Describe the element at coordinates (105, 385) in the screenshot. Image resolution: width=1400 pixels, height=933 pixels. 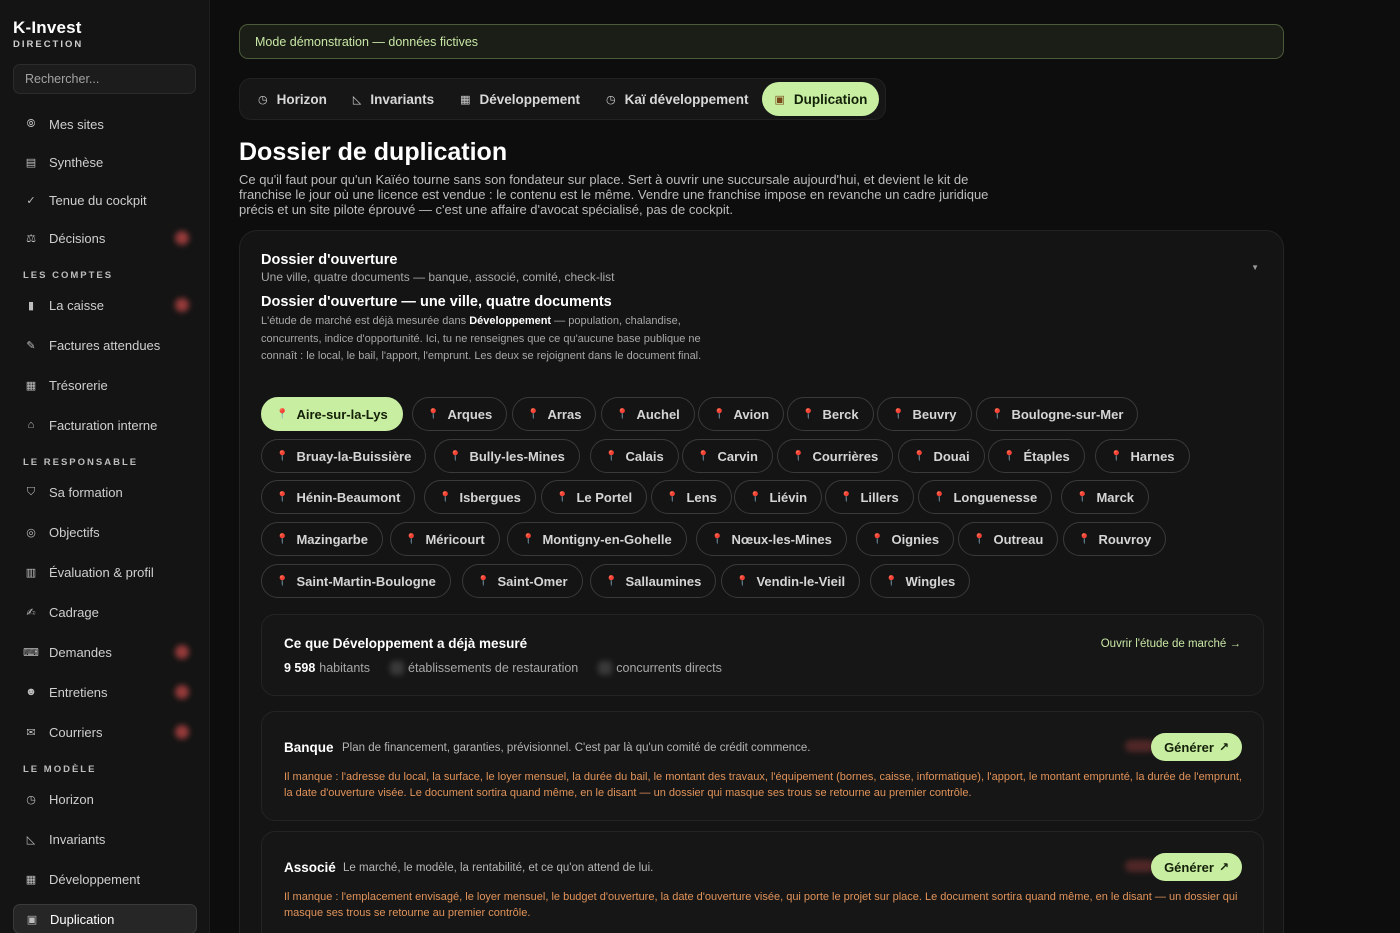
I see `sidebar-item-tresorerie: ▦ Trésorerie` at that location.